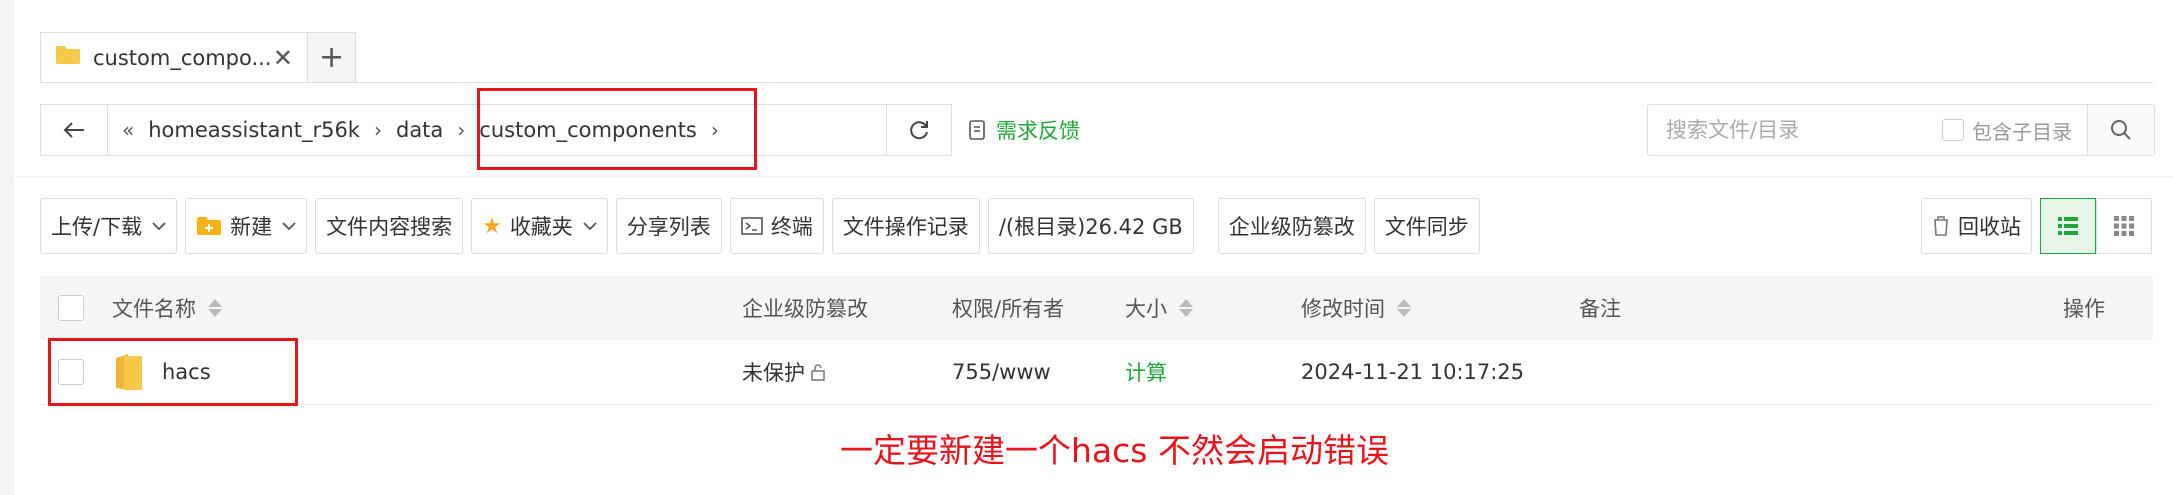 The height and width of the screenshot is (495, 2173). I want to click on recycle-bin-button: 回收站, so click(1976, 226).